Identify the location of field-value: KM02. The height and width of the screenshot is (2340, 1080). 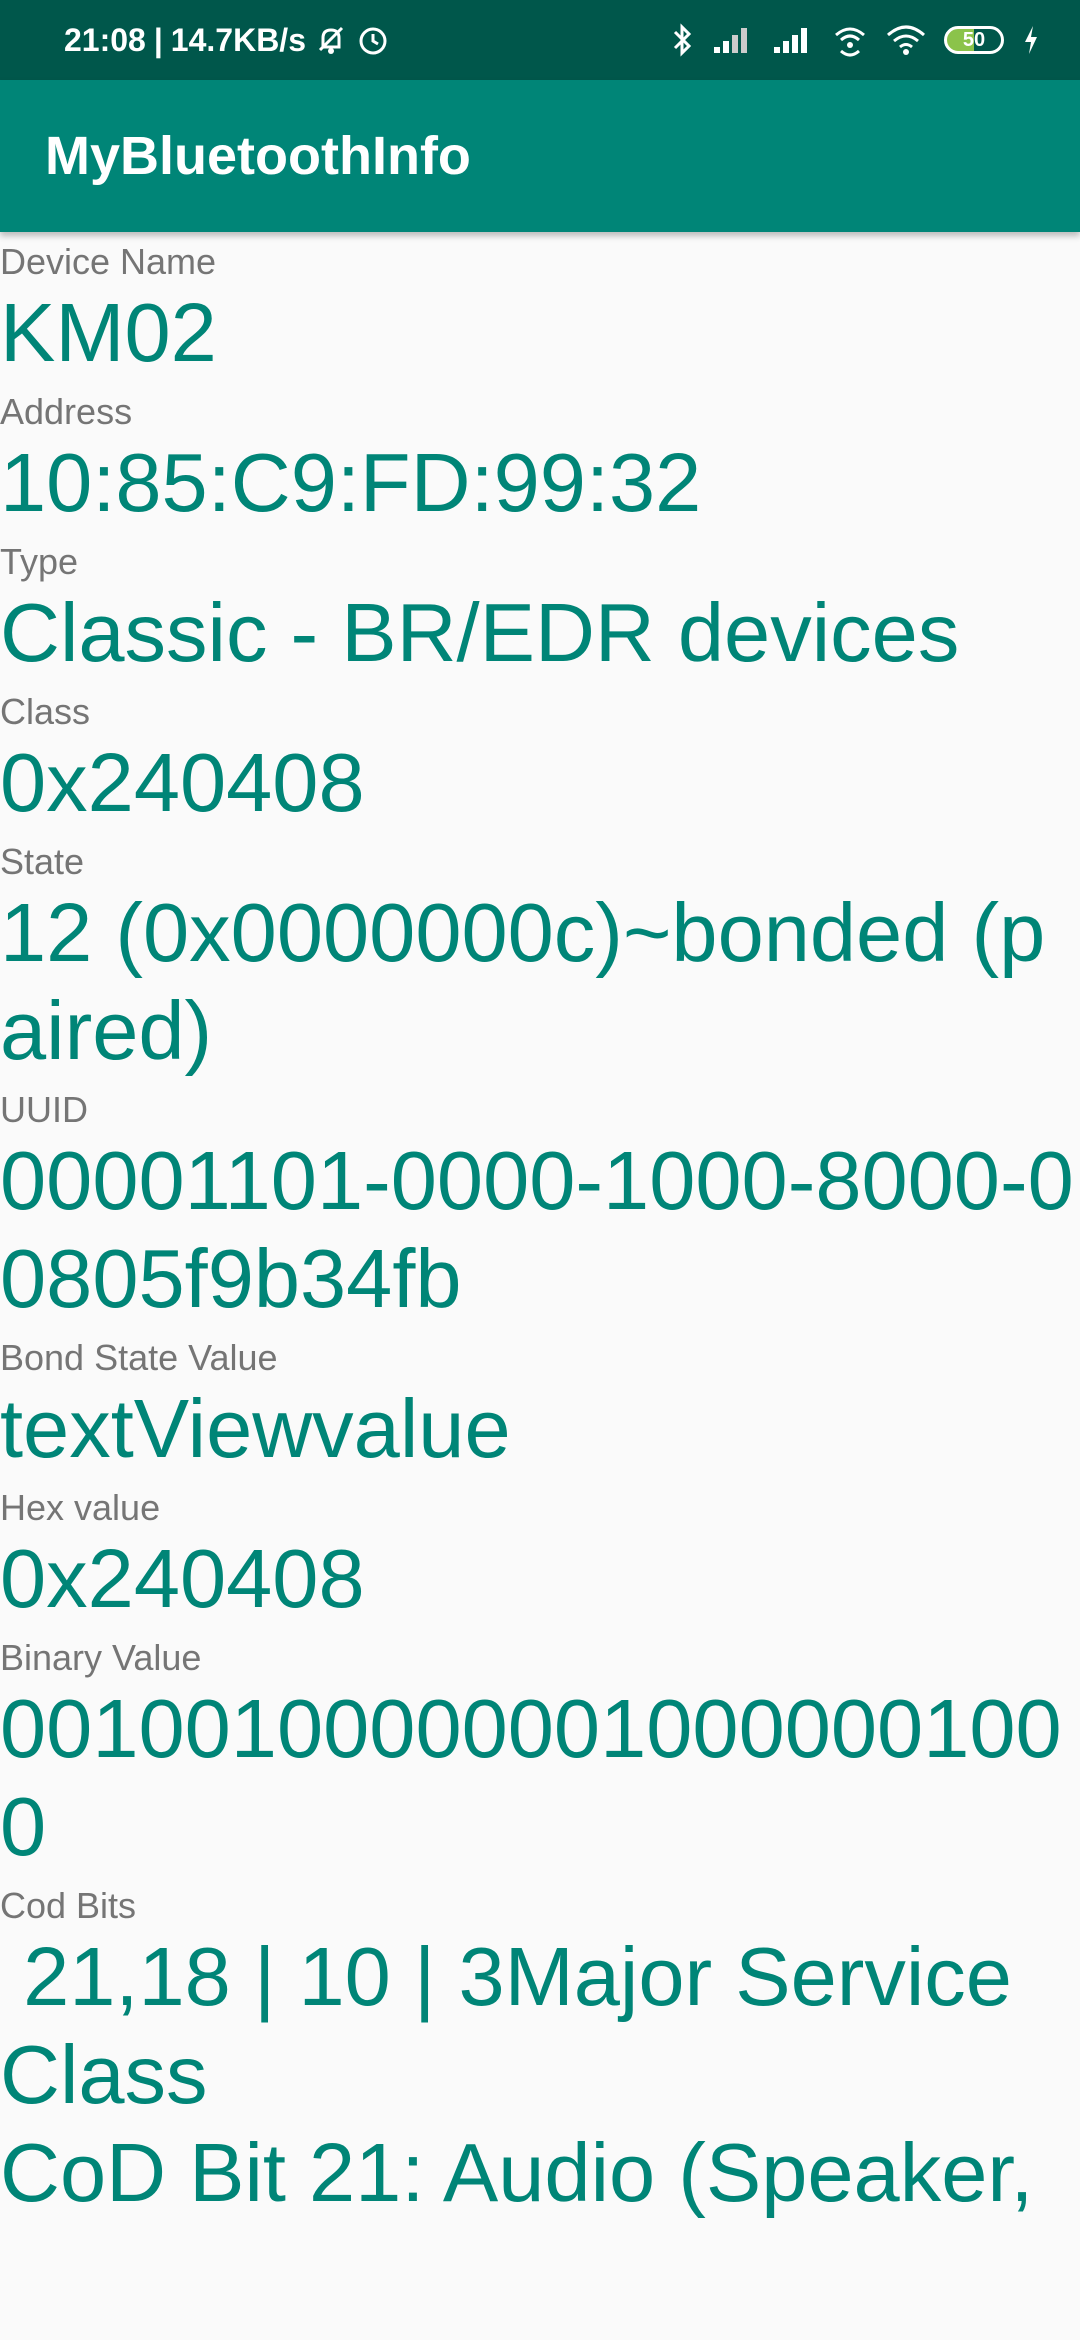
(108, 332).